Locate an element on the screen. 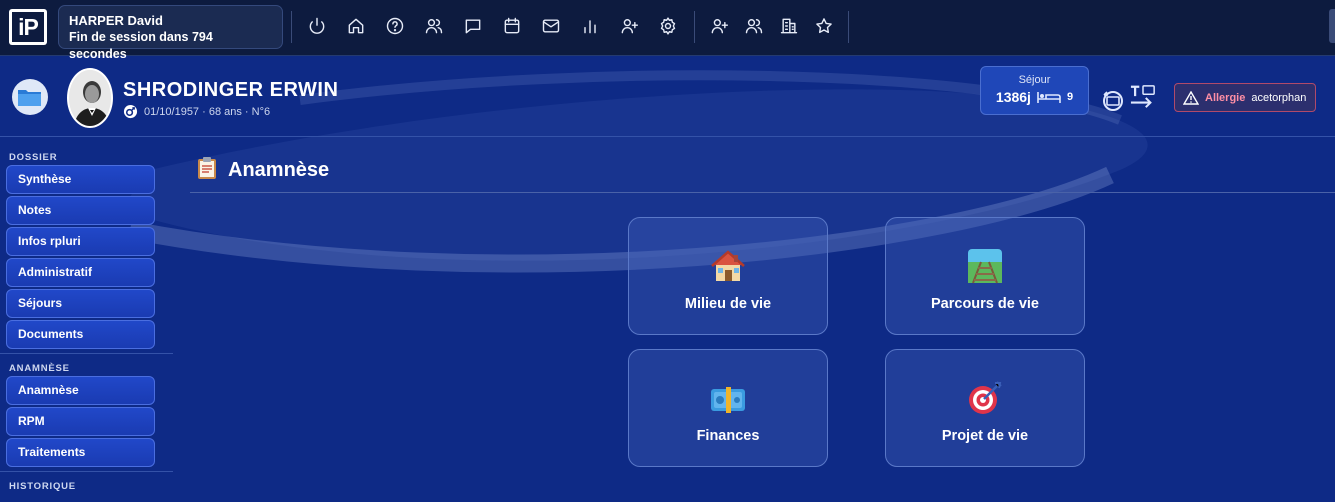  sidebar-item-traitements: Traitements is located at coordinates (80, 452).